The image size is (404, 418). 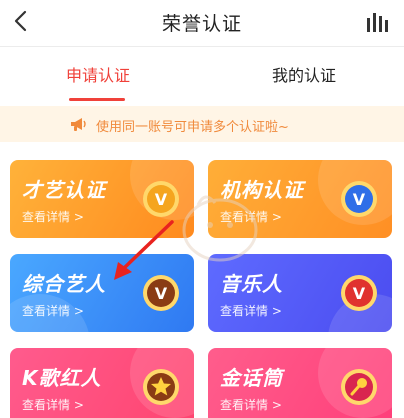 I want to click on top-bar: 荣誉认证, so click(x=202, y=22).